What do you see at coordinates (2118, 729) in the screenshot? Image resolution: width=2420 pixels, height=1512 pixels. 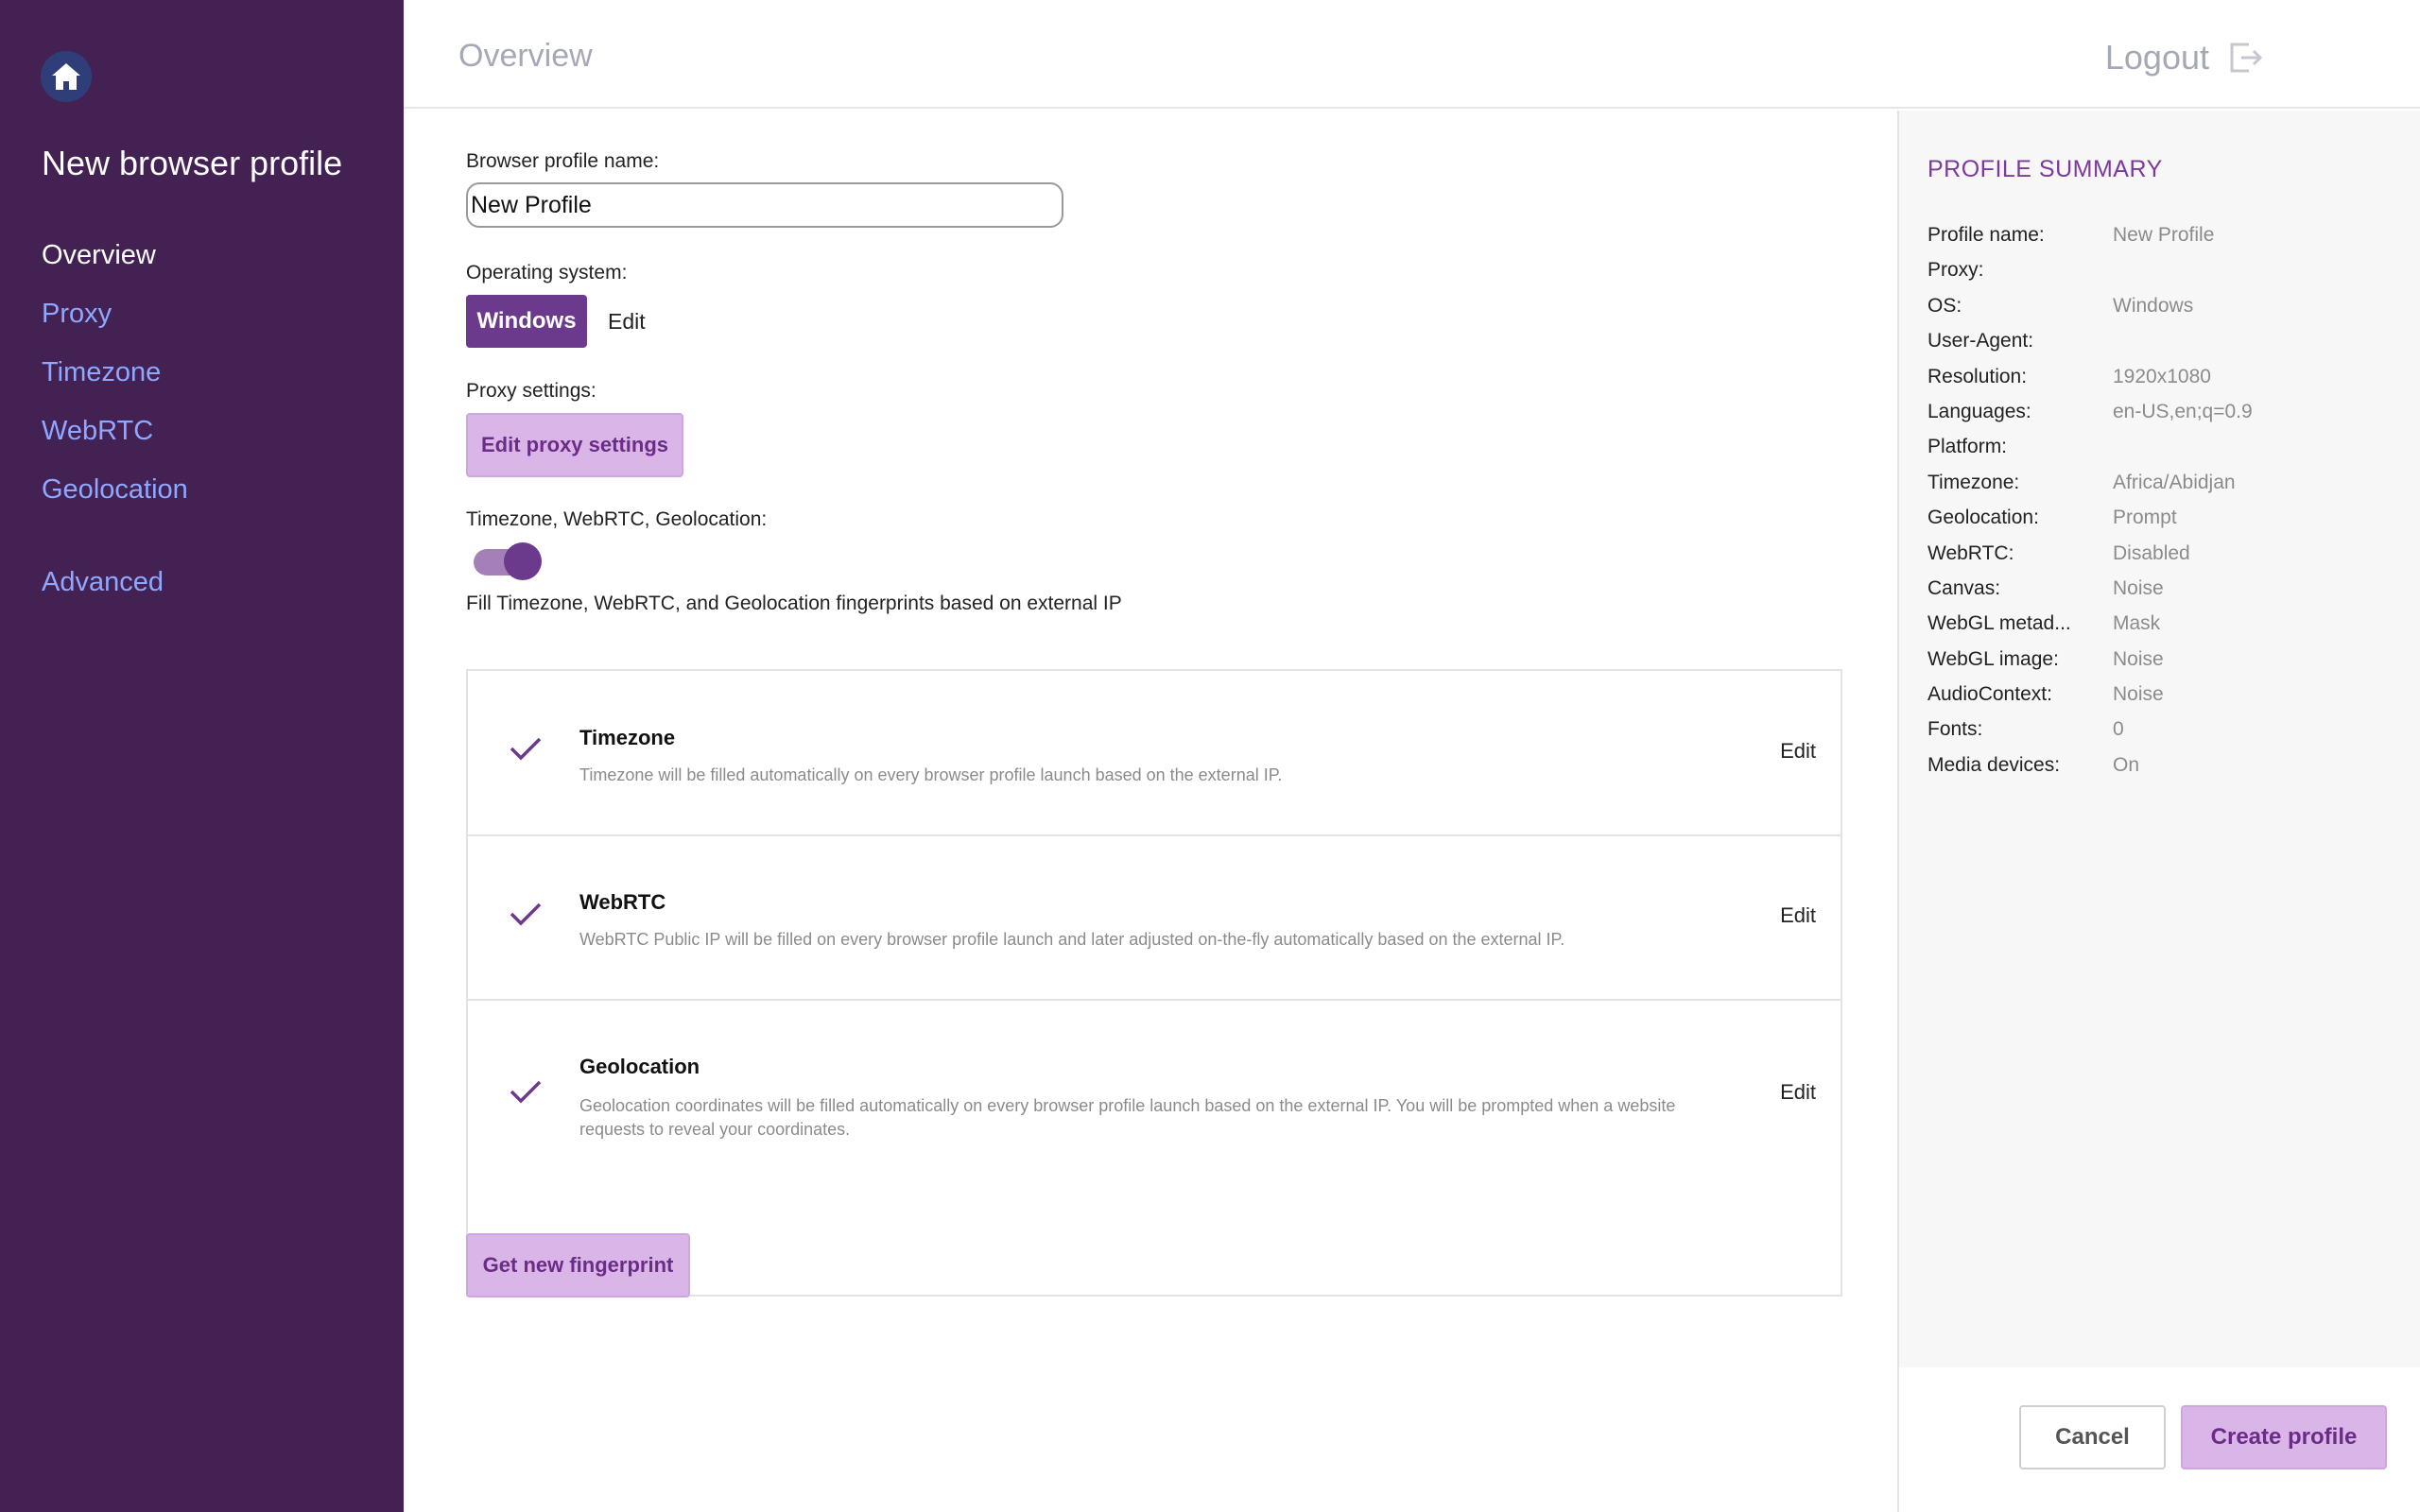 I see `summary-value: 0` at bounding box center [2118, 729].